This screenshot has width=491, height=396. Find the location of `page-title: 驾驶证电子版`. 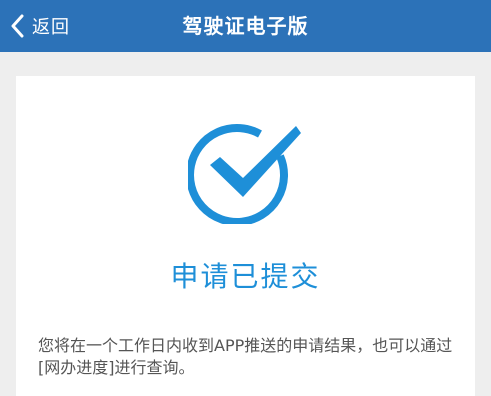

page-title: 驾驶证电子版 is located at coordinates (245, 26).